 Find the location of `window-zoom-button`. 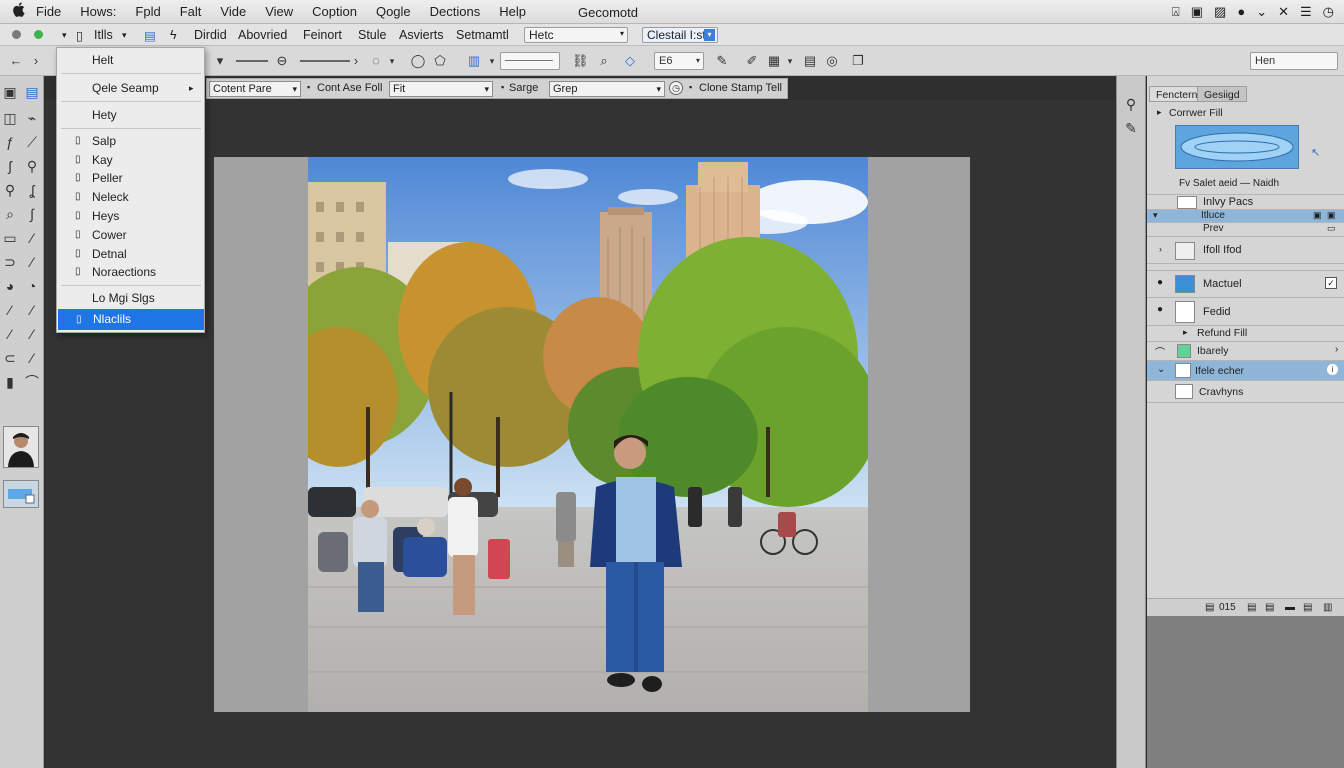

window-zoom-button is located at coordinates (38, 34).